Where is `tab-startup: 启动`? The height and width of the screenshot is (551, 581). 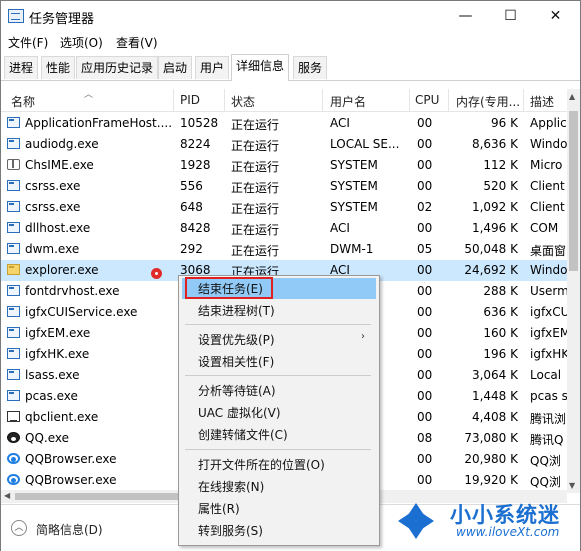
tab-startup: 启动 is located at coordinates (175, 67).